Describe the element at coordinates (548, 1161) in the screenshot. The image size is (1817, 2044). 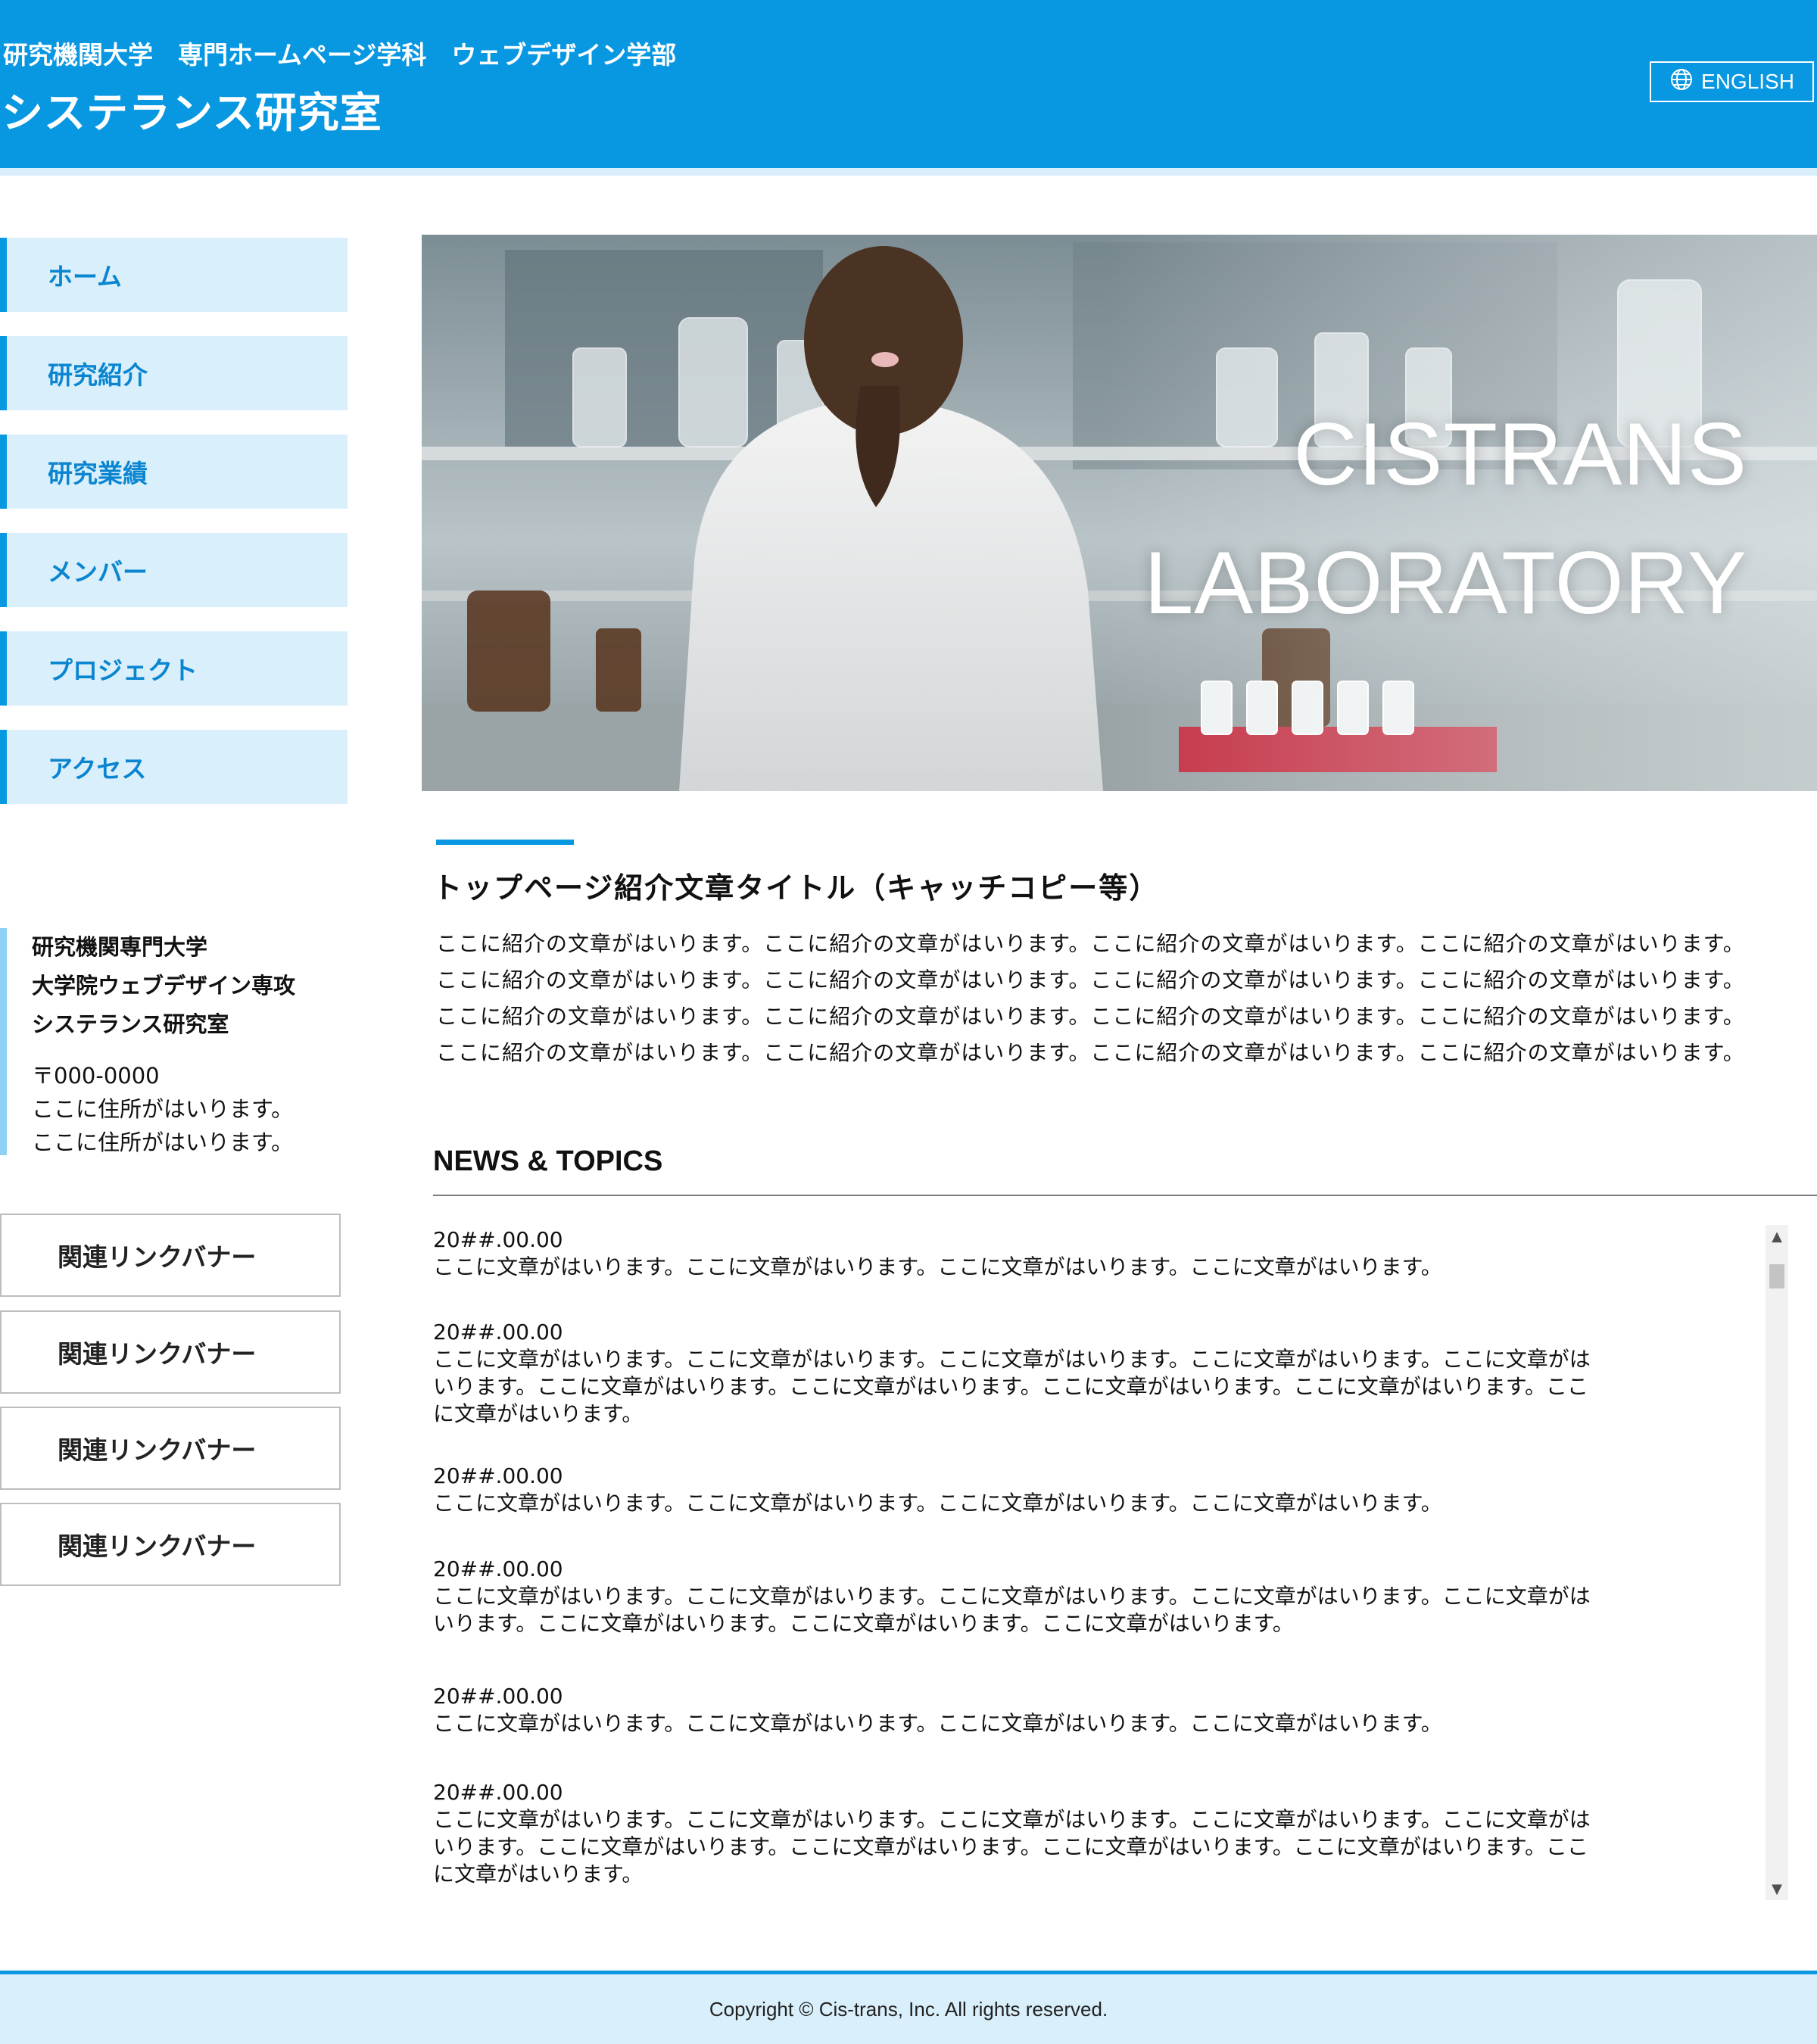
I see `news-title: NEWS & TOPICS` at that location.